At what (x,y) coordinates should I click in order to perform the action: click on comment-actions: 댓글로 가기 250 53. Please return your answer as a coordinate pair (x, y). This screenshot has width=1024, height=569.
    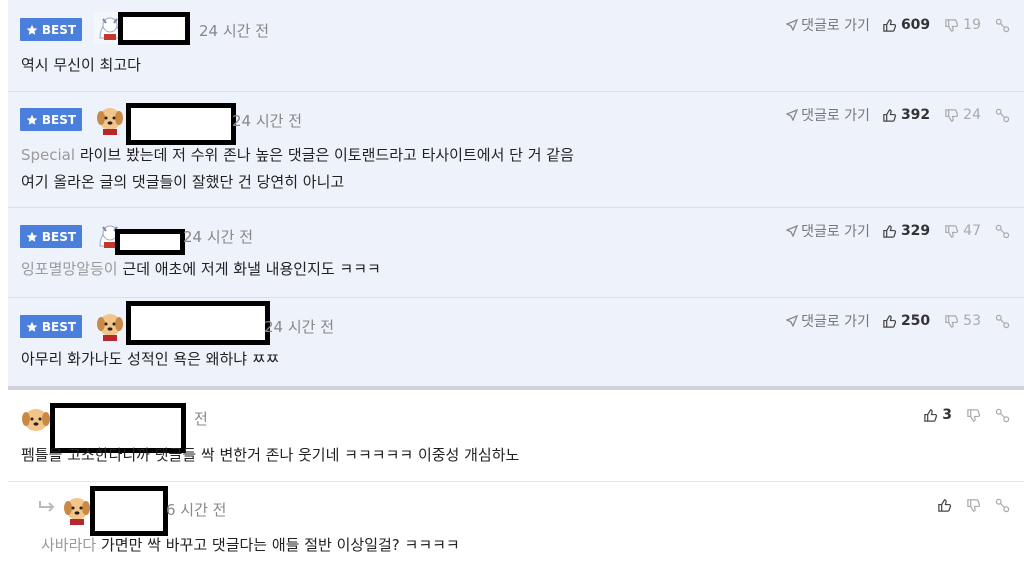
    Looking at the image, I should click on (898, 321).